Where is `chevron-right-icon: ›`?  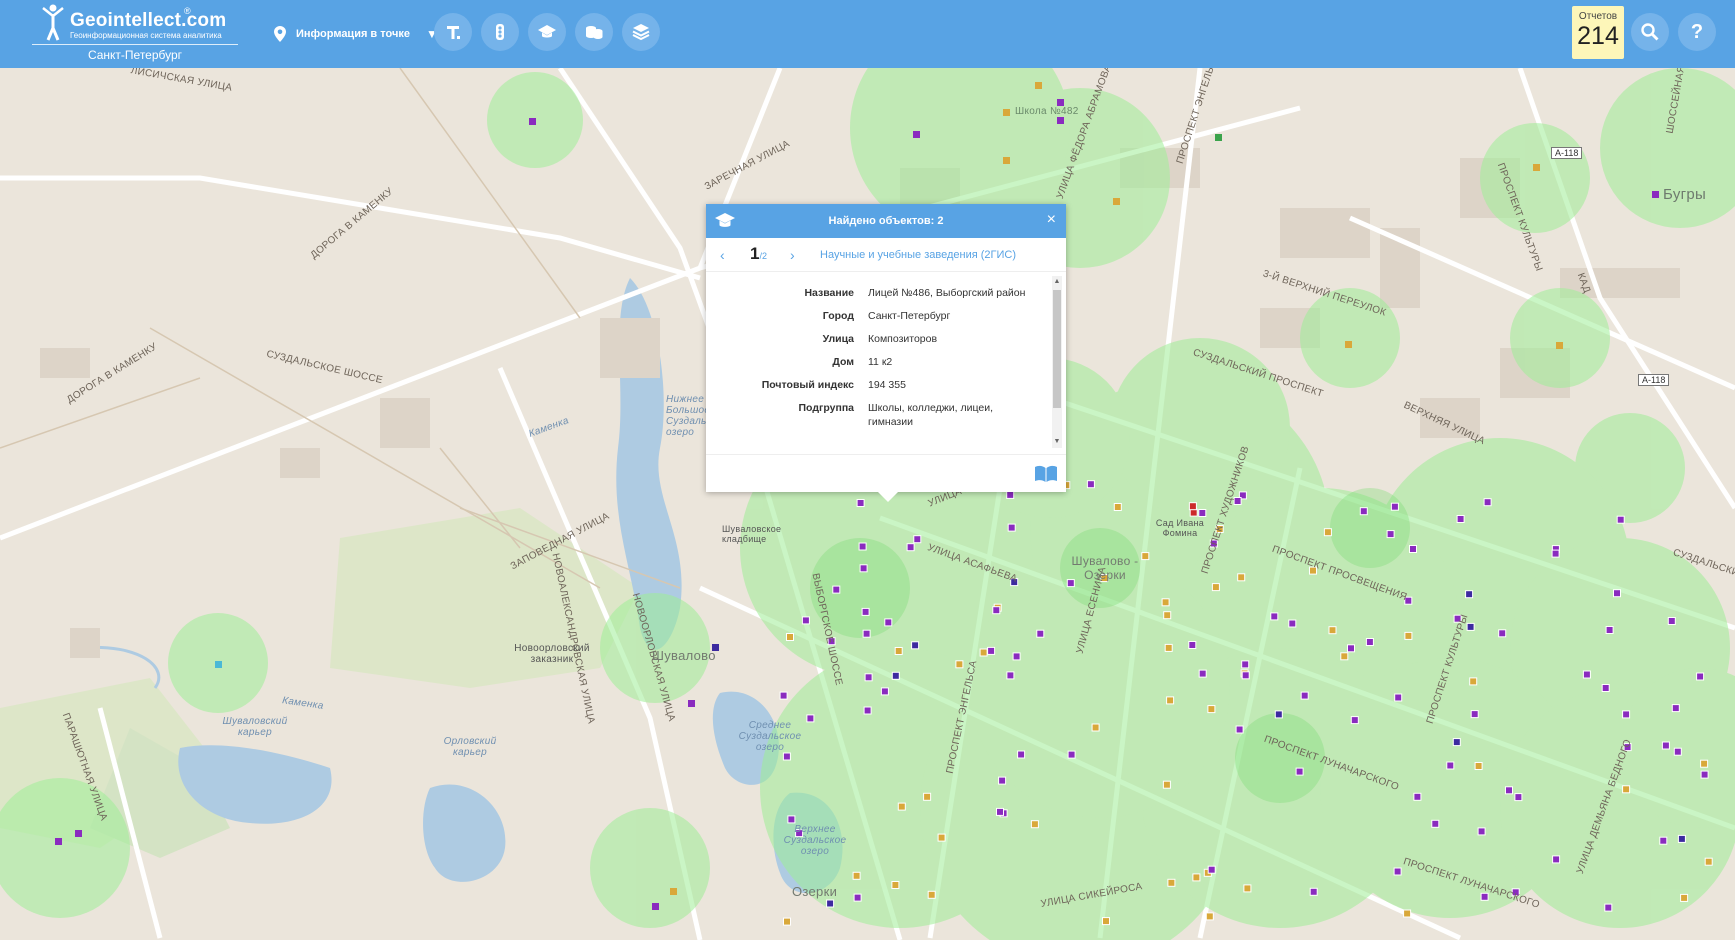 chevron-right-icon: › is located at coordinates (792, 255).